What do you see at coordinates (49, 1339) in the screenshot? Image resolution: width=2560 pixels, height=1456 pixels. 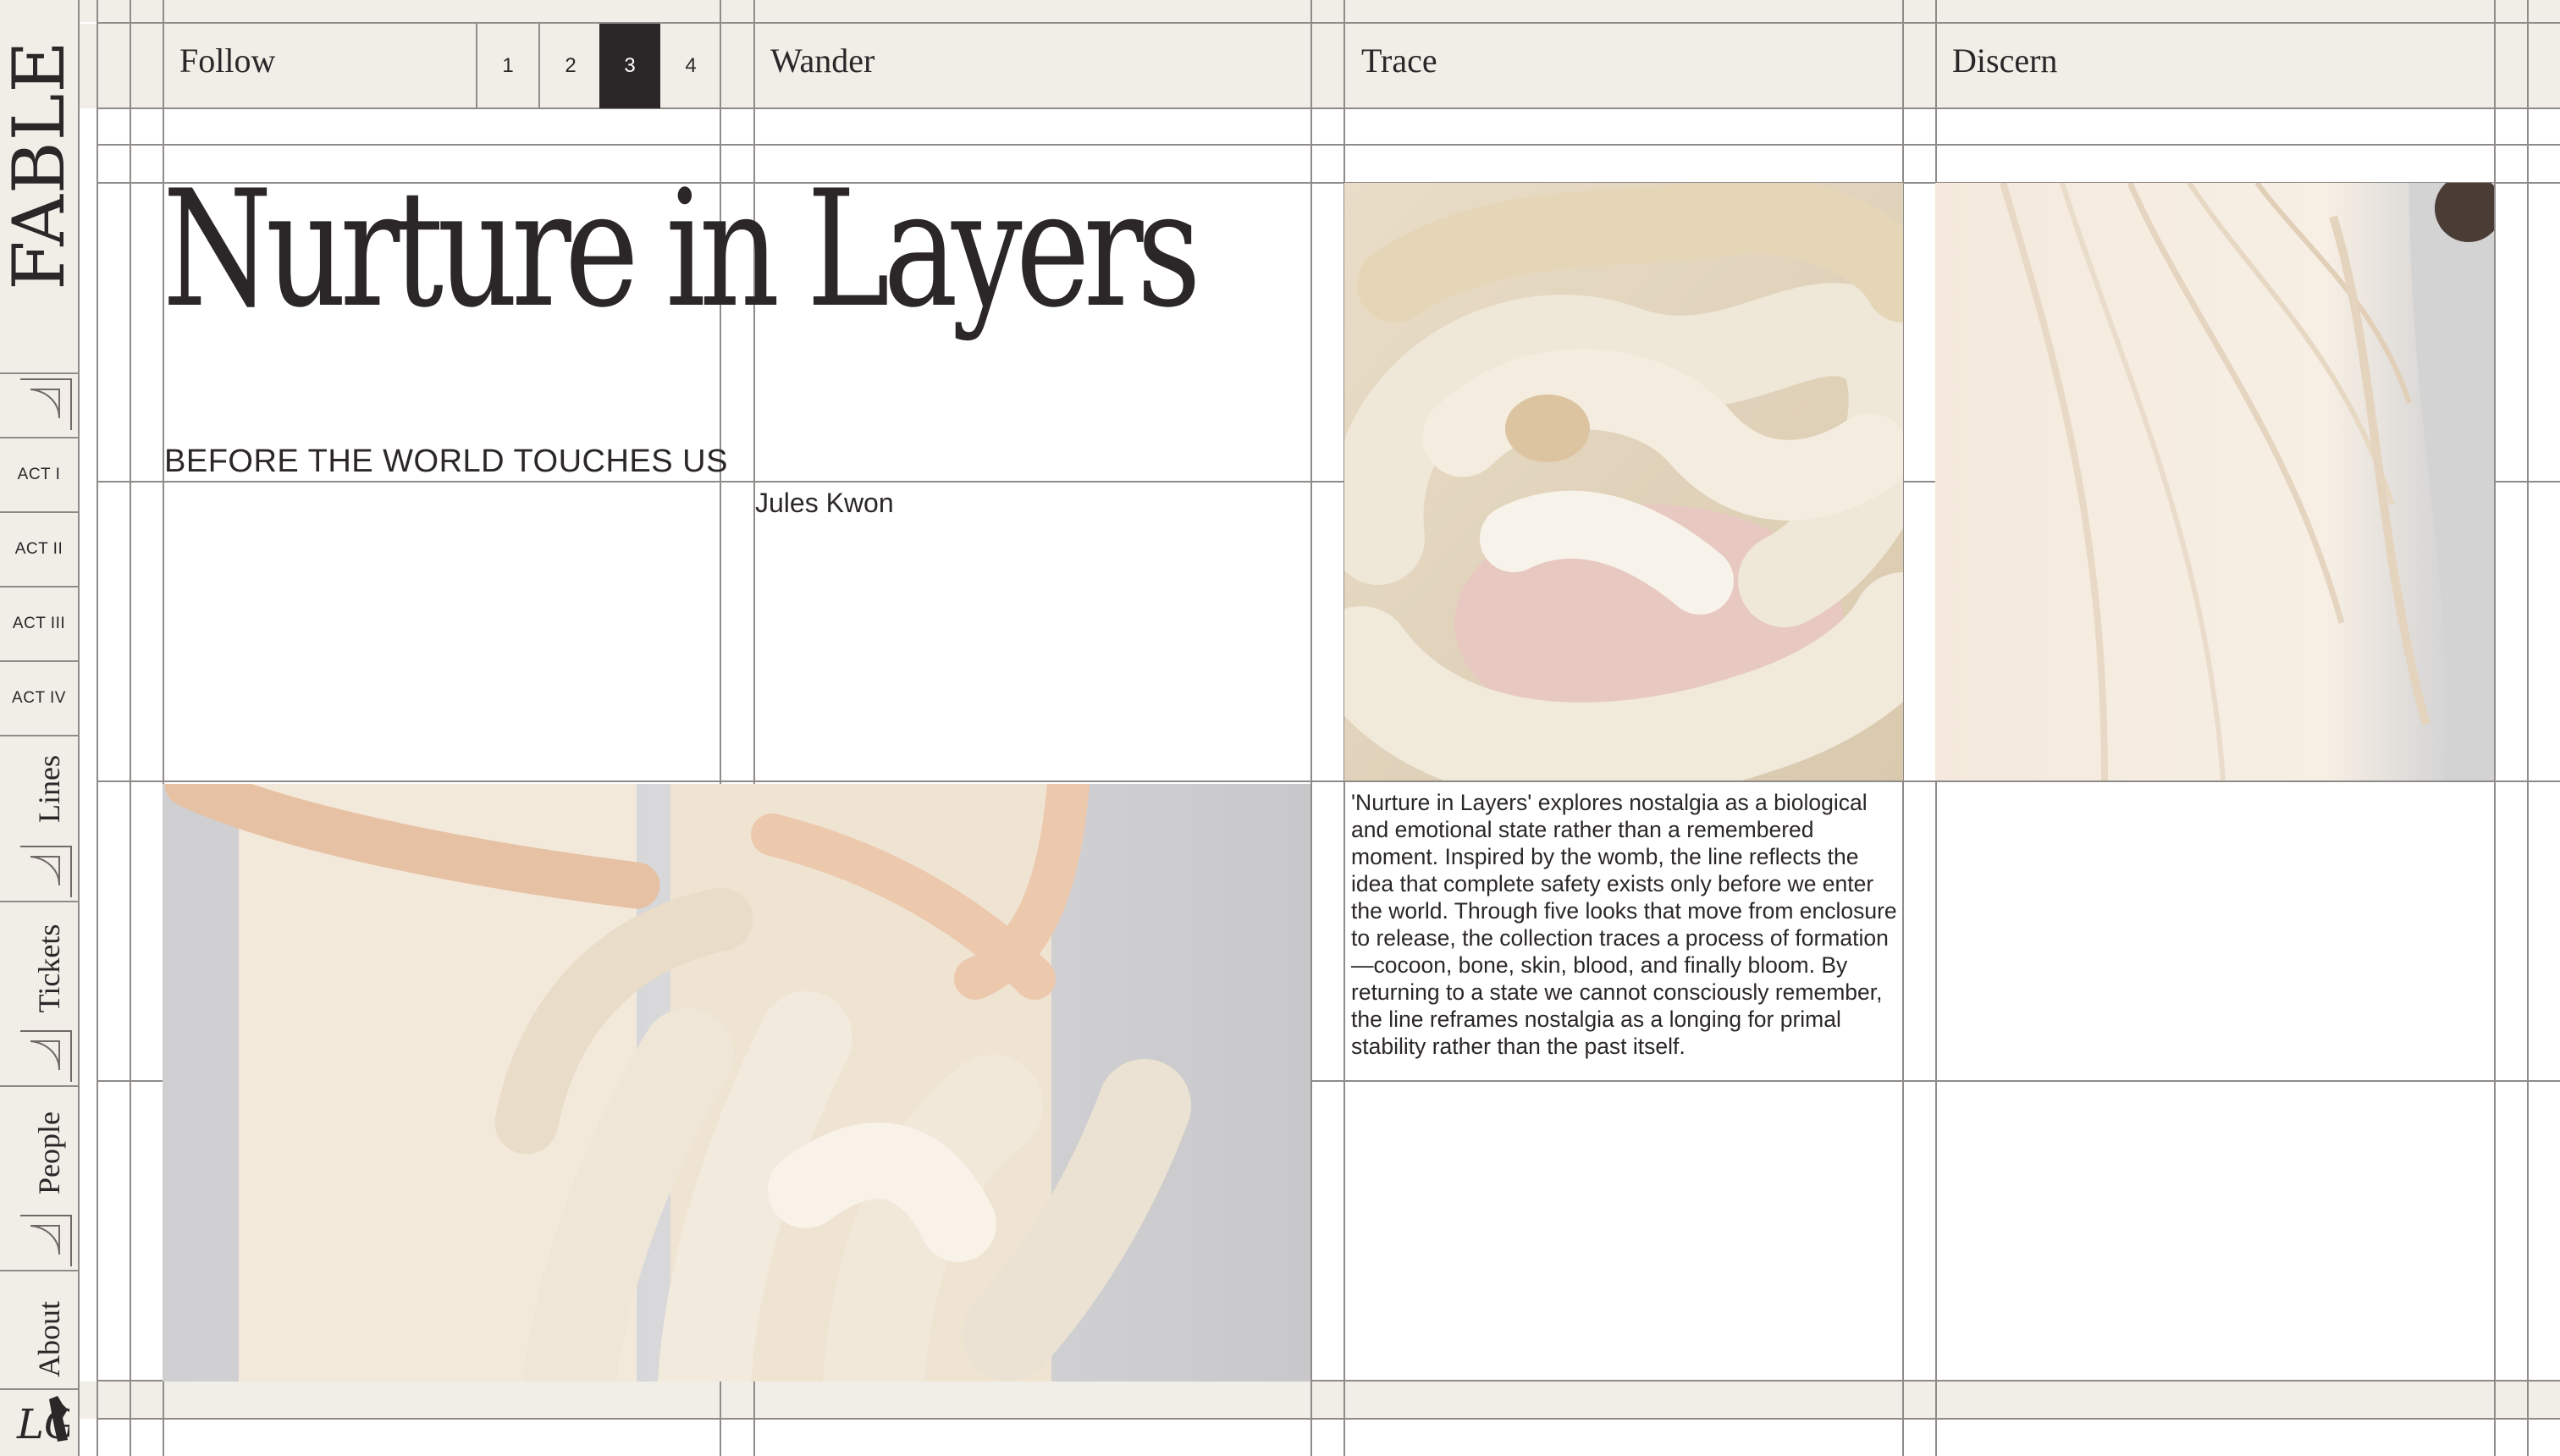 I see `about-link: About` at bounding box center [49, 1339].